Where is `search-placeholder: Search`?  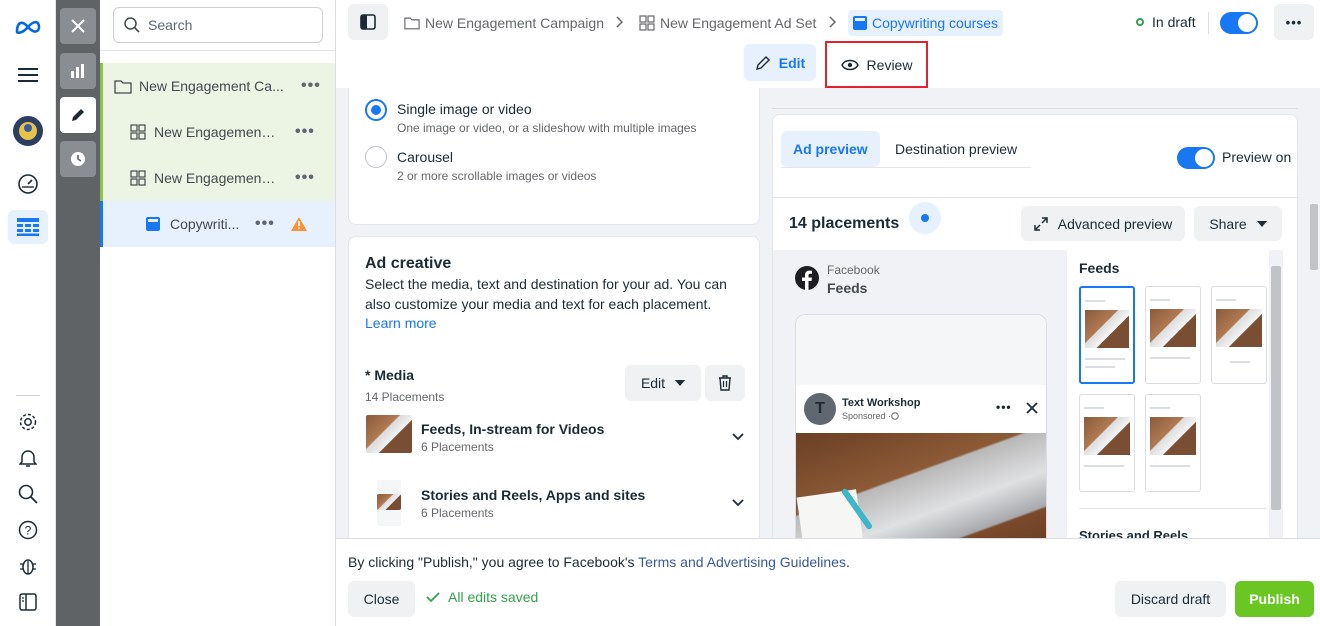 search-placeholder: Search is located at coordinates (170, 25).